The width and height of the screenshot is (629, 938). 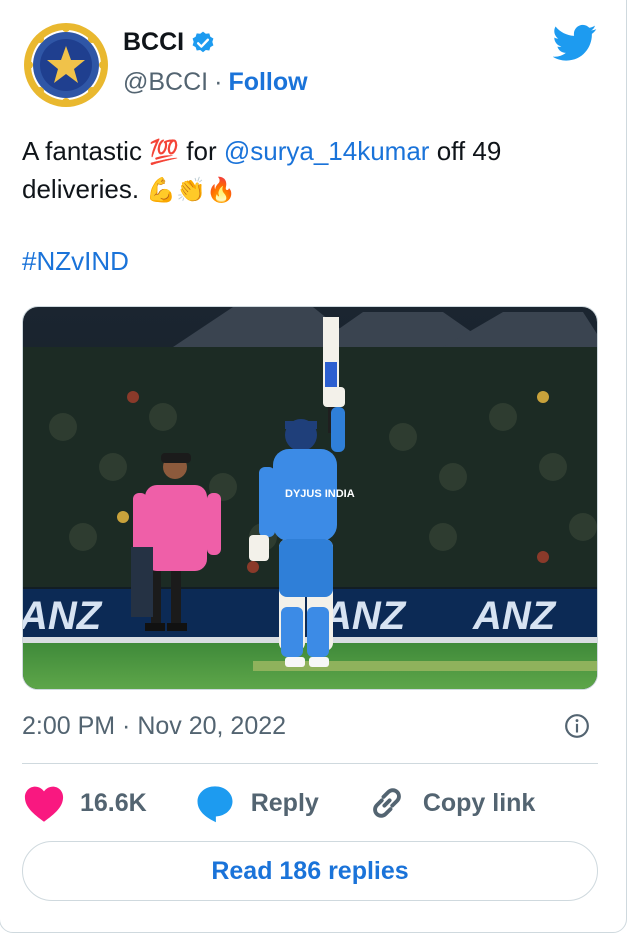 I want to click on like-count: 16.6K, so click(x=113, y=802).